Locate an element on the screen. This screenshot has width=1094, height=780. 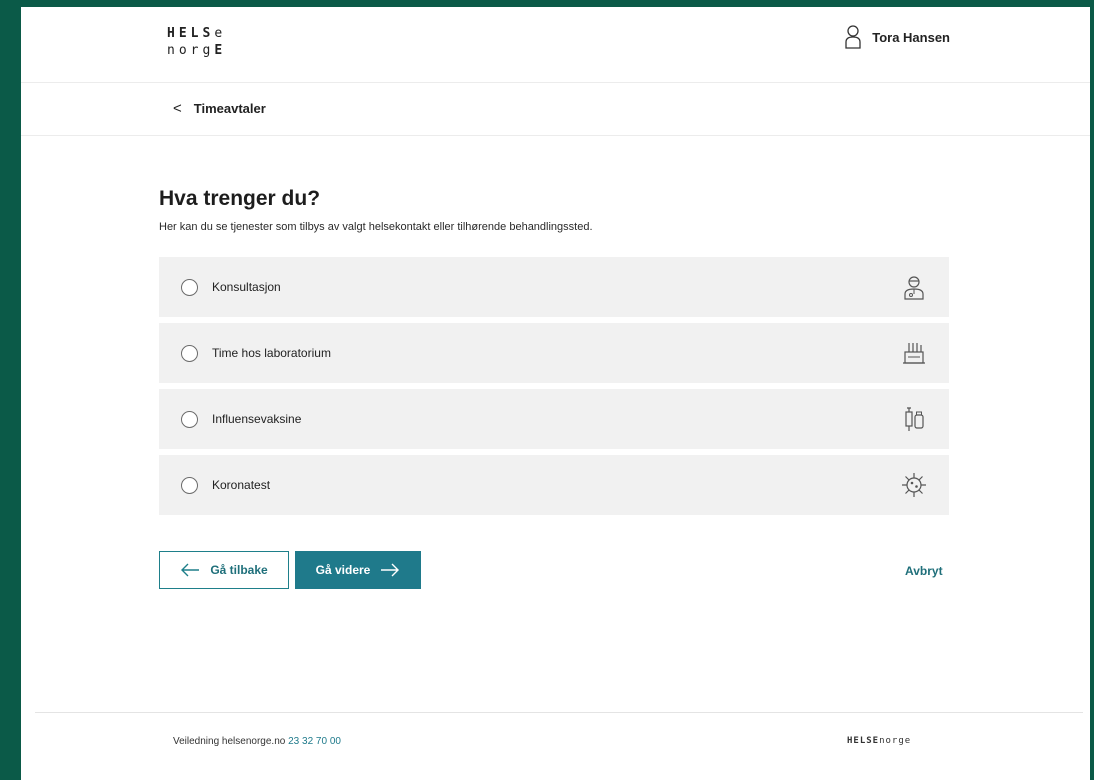
option-koronatest: Koronatest is located at coordinates (554, 485).